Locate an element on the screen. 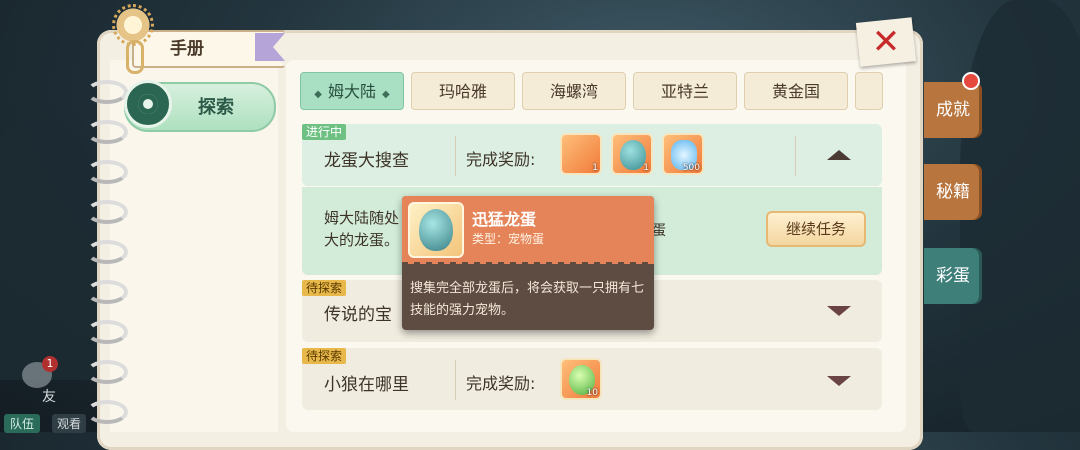 Image resolution: width=1080 pixels, height=450 pixels. sidebar-item-label: 探索 is located at coordinates (216, 106).